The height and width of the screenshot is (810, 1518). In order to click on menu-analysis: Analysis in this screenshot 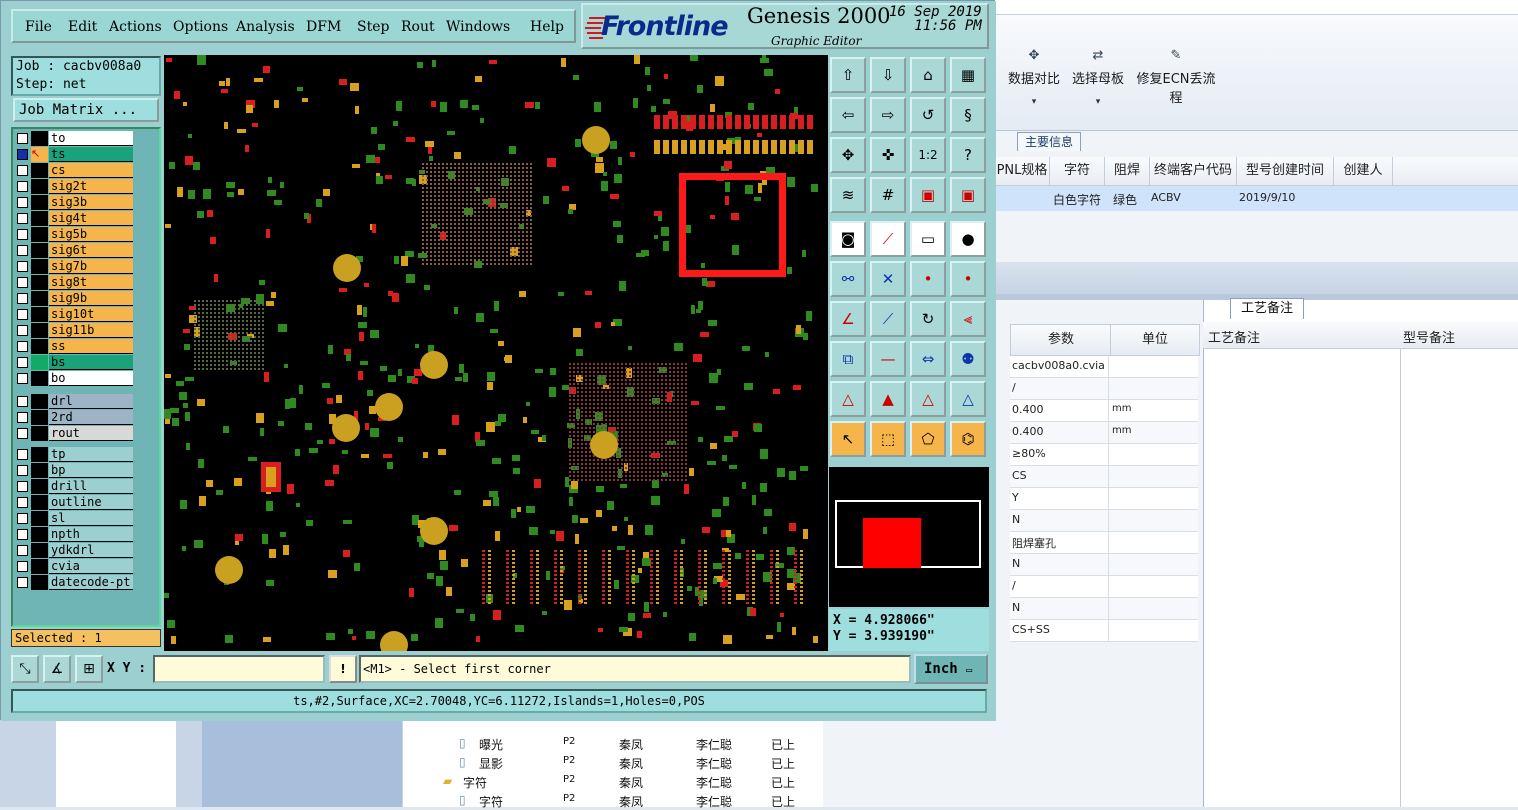, I will do `click(265, 27)`.